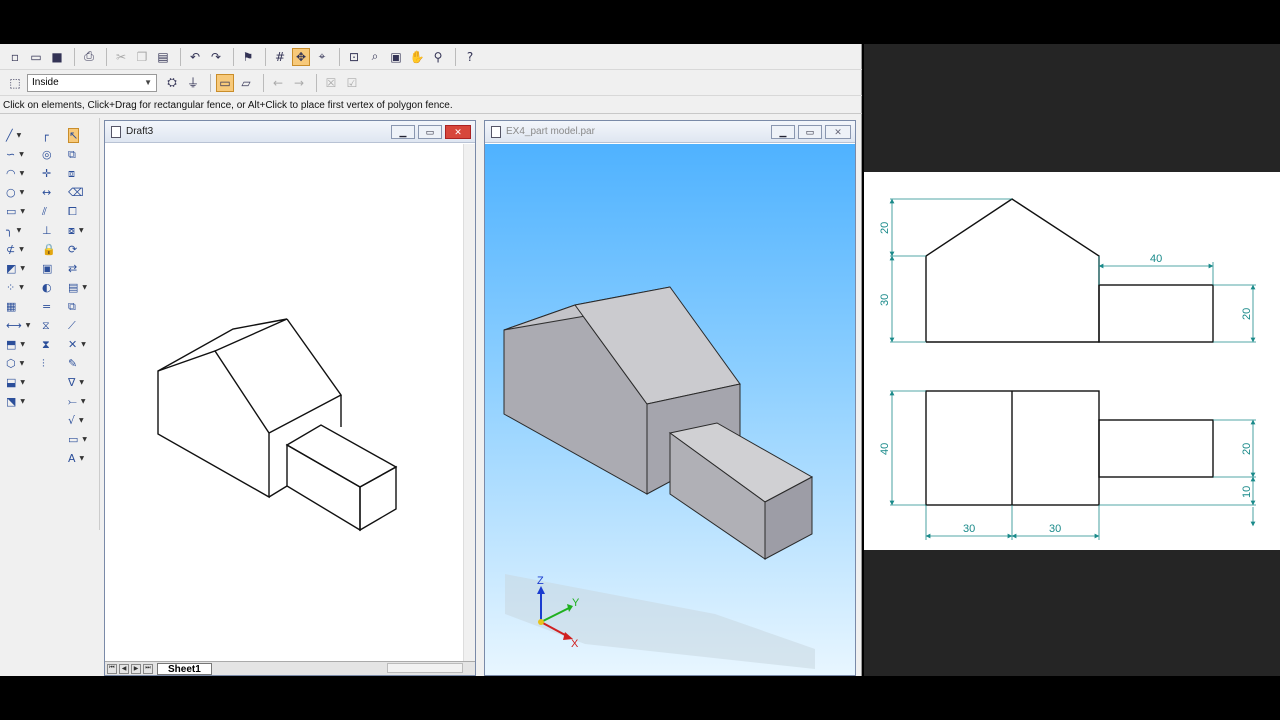 The height and width of the screenshot is (720, 1280). What do you see at coordinates (83, 439) in the screenshot?
I see `feature-control-tool: ▭ ▼` at bounding box center [83, 439].